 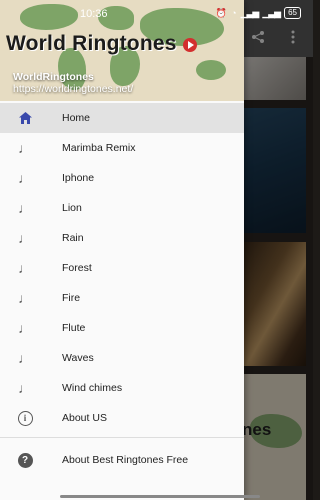 I want to click on menu-item-lion: ♩ Lion, so click(x=122, y=208).